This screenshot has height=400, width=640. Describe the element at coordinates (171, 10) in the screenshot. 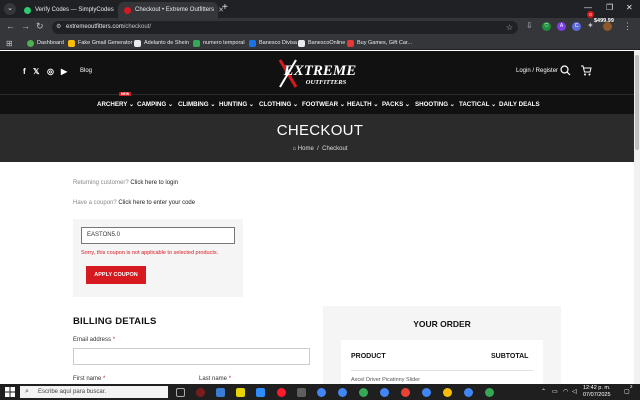

I see `tab-checkout: Checkout • Extreme Outfitters ✕` at that location.